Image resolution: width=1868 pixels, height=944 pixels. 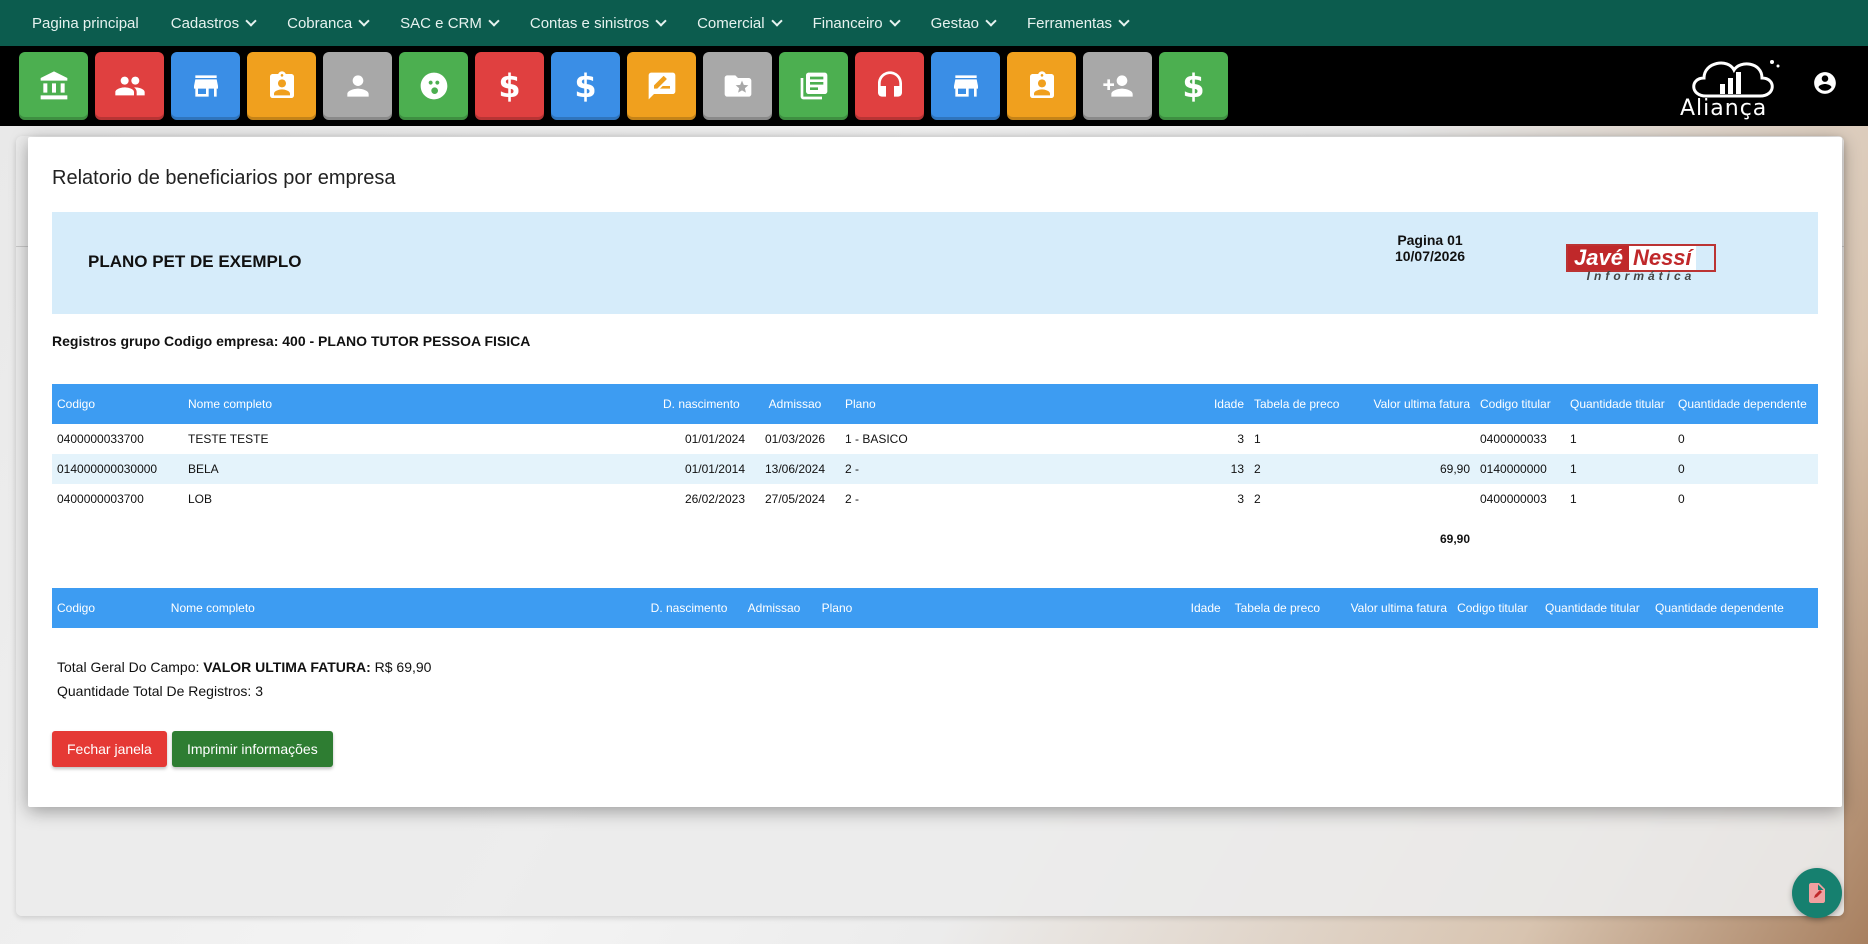 I want to click on cell-codigo: 014000000030000, so click(x=117, y=469).